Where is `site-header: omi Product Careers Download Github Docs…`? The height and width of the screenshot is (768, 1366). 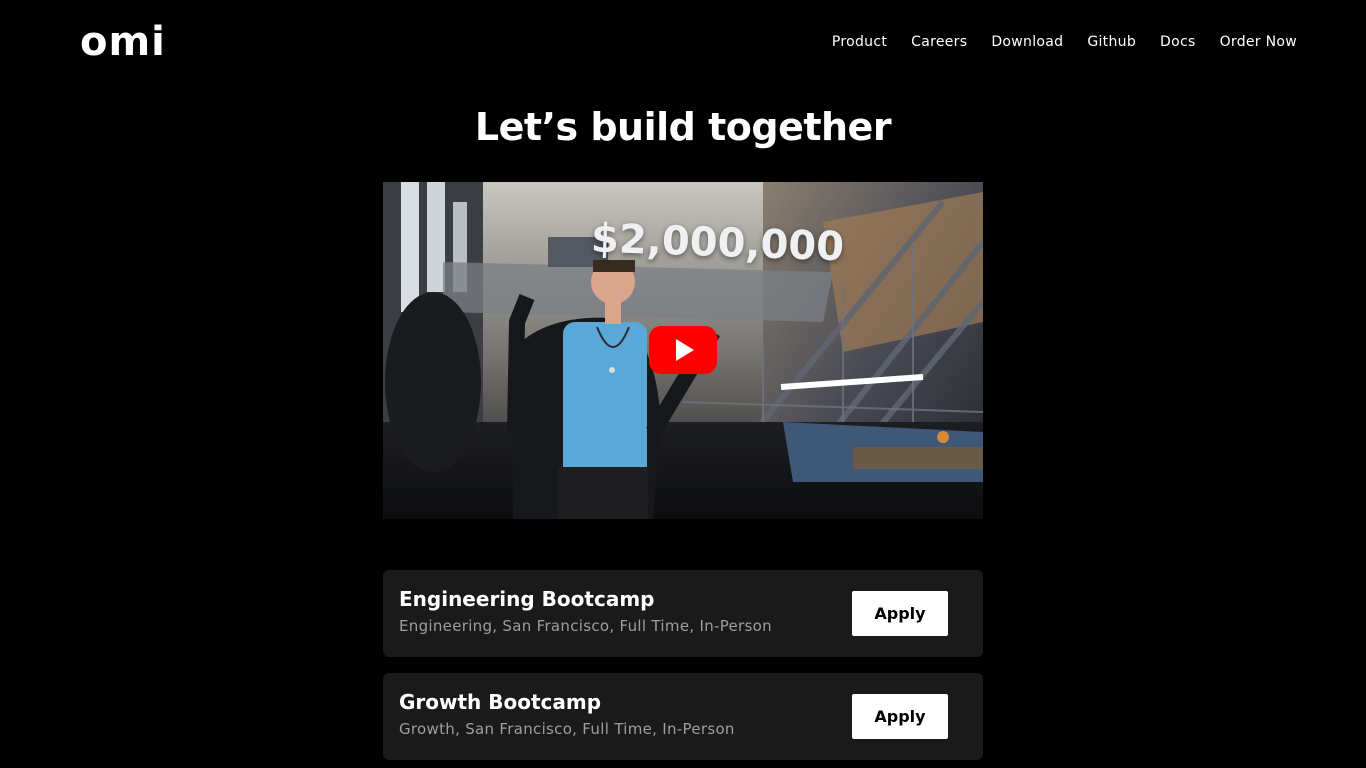 site-header: omi Product Careers Download Github Docs… is located at coordinates (683, 42).